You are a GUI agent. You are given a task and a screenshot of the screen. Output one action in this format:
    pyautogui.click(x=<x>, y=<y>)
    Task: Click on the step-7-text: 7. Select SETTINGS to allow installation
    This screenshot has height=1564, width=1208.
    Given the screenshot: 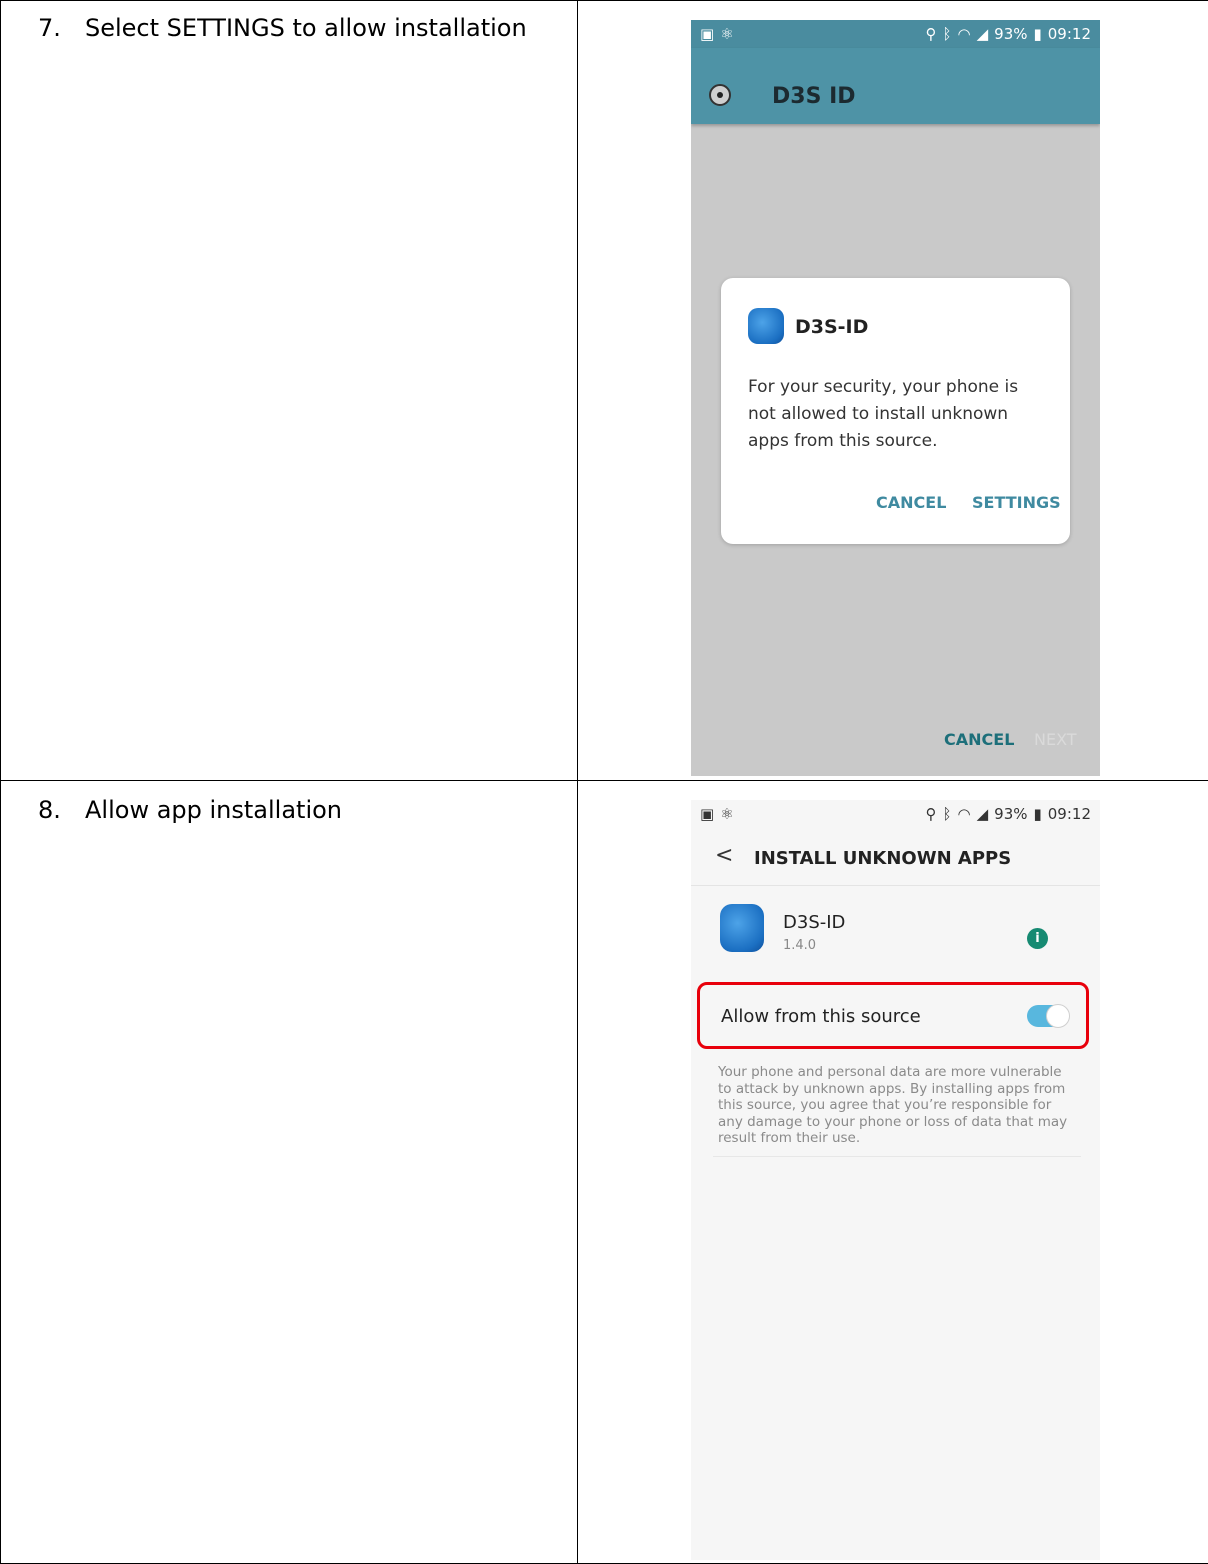 What is the action you would take?
    pyautogui.click(x=282, y=28)
    